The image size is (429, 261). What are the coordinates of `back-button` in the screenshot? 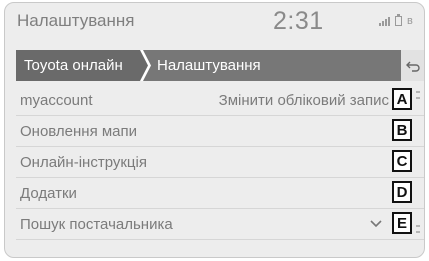 It's located at (412, 65).